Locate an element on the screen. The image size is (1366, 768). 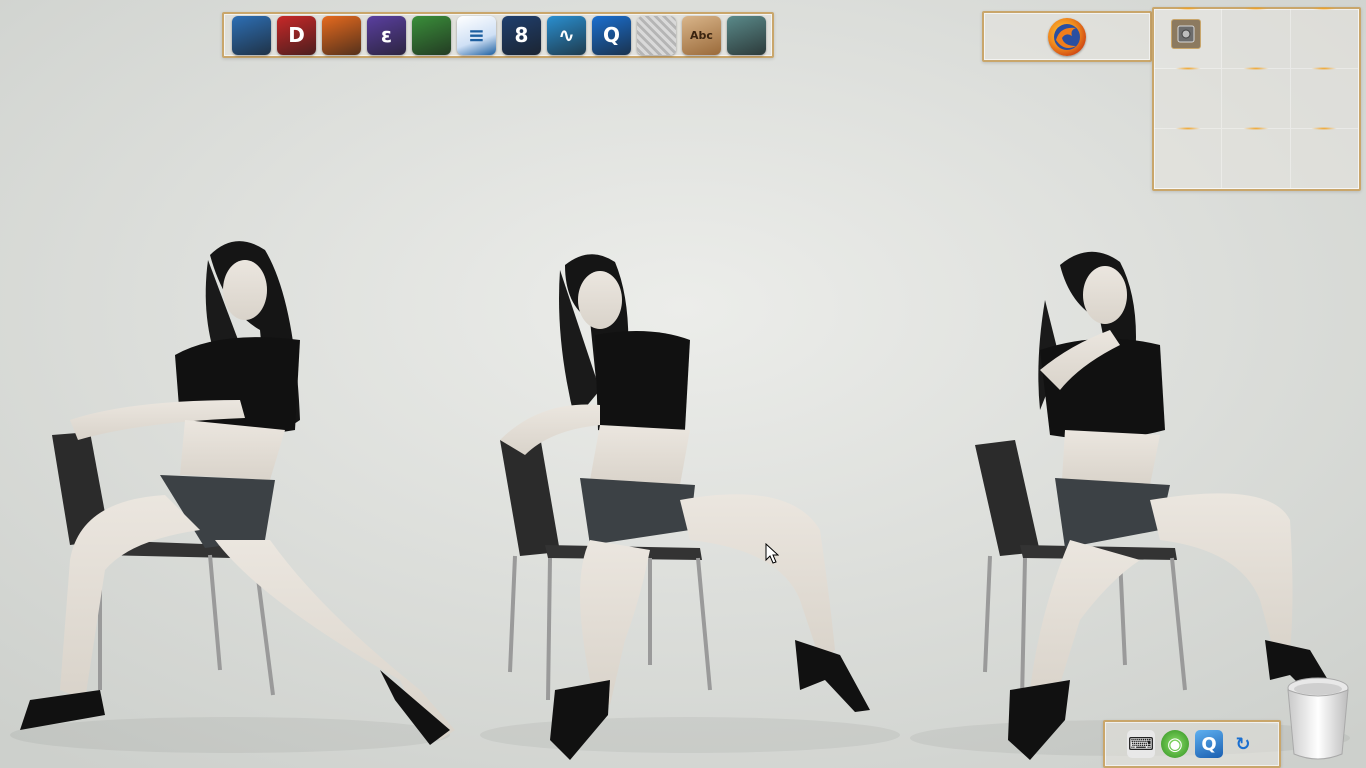
infinity-app-icon: 8 is located at coordinates (521, 35).